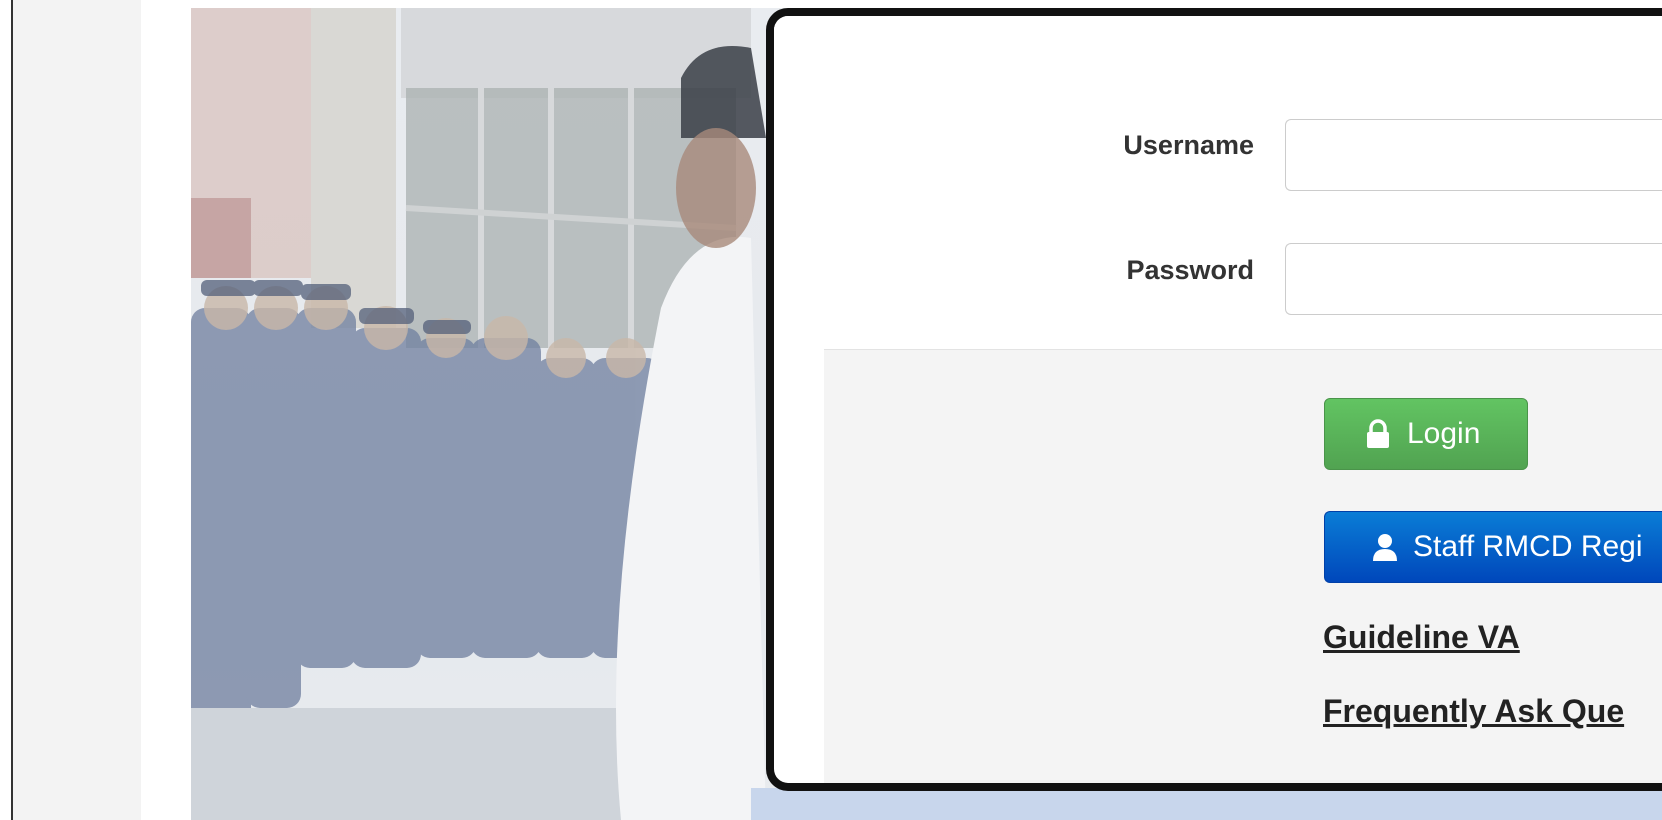  I want to click on username-label: Username, so click(1188, 145).